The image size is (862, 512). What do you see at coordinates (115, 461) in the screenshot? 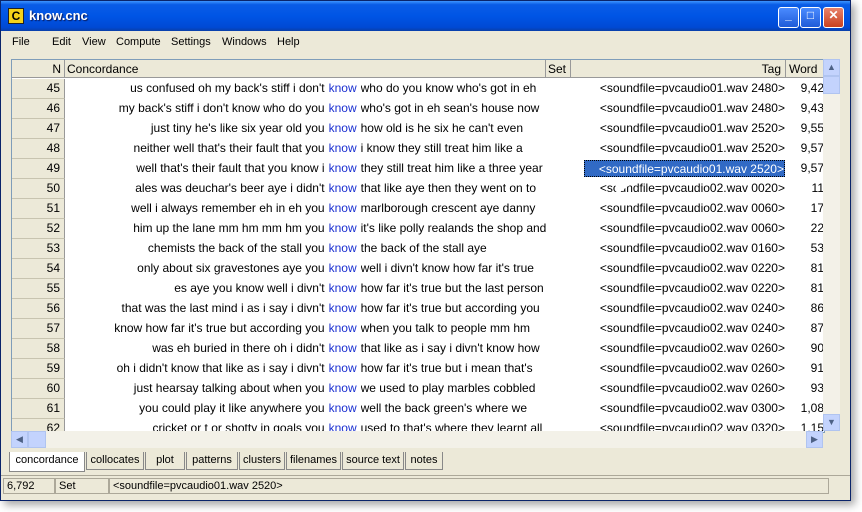
I see `tab-collocates: collocates` at bounding box center [115, 461].